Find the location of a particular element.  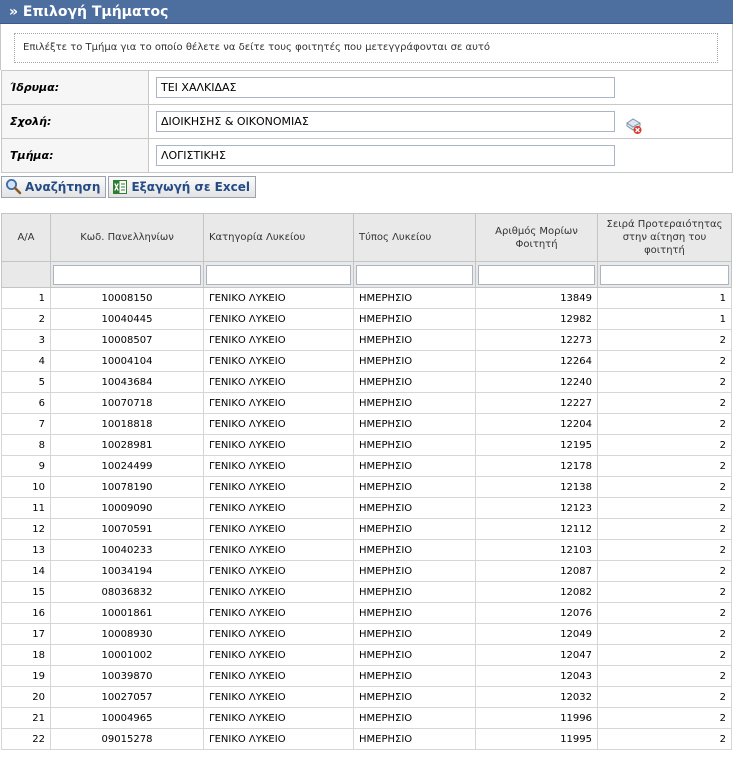

cell-points: 12112 is located at coordinates (536, 529).